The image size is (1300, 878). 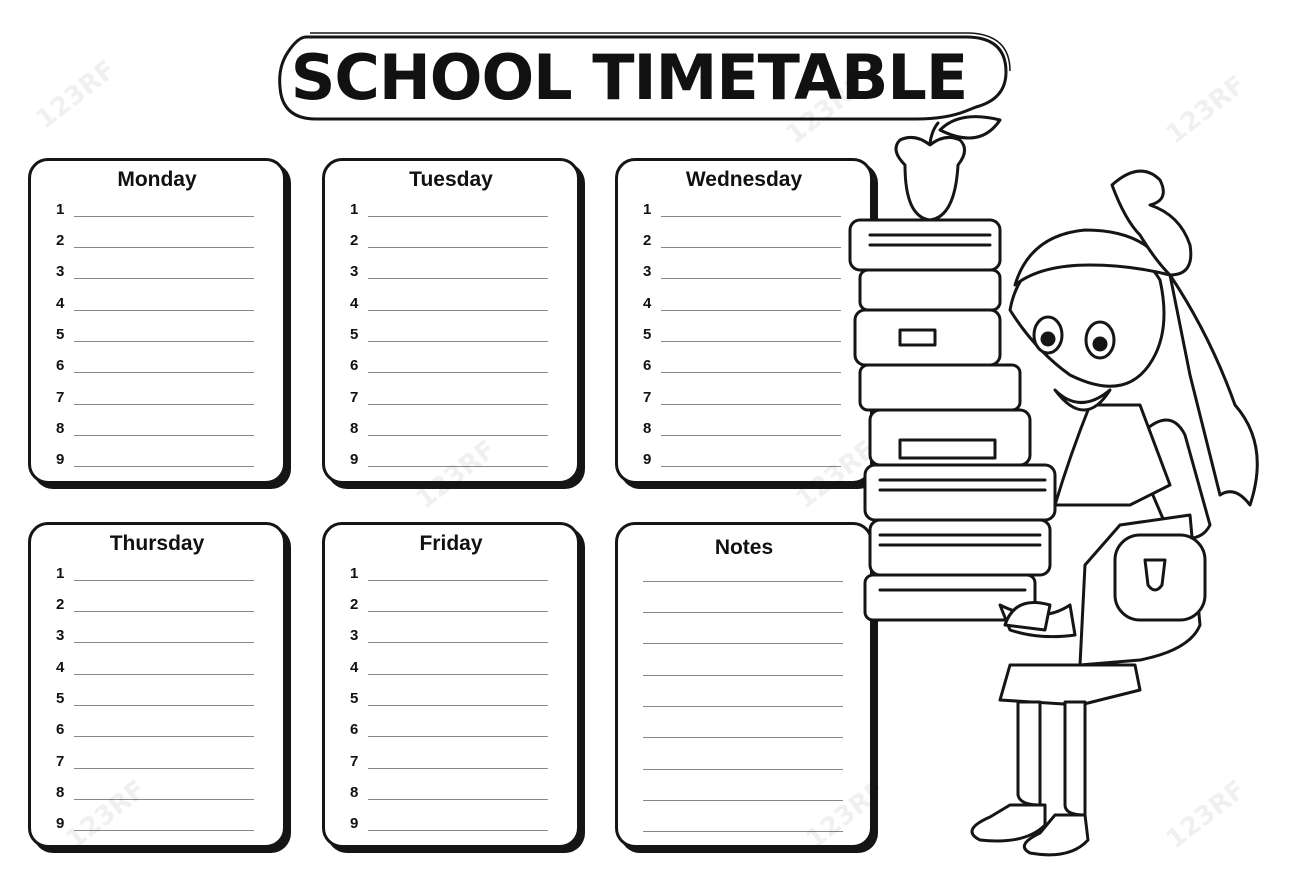 What do you see at coordinates (60, 729) in the screenshot?
I see `period-number: 6` at bounding box center [60, 729].